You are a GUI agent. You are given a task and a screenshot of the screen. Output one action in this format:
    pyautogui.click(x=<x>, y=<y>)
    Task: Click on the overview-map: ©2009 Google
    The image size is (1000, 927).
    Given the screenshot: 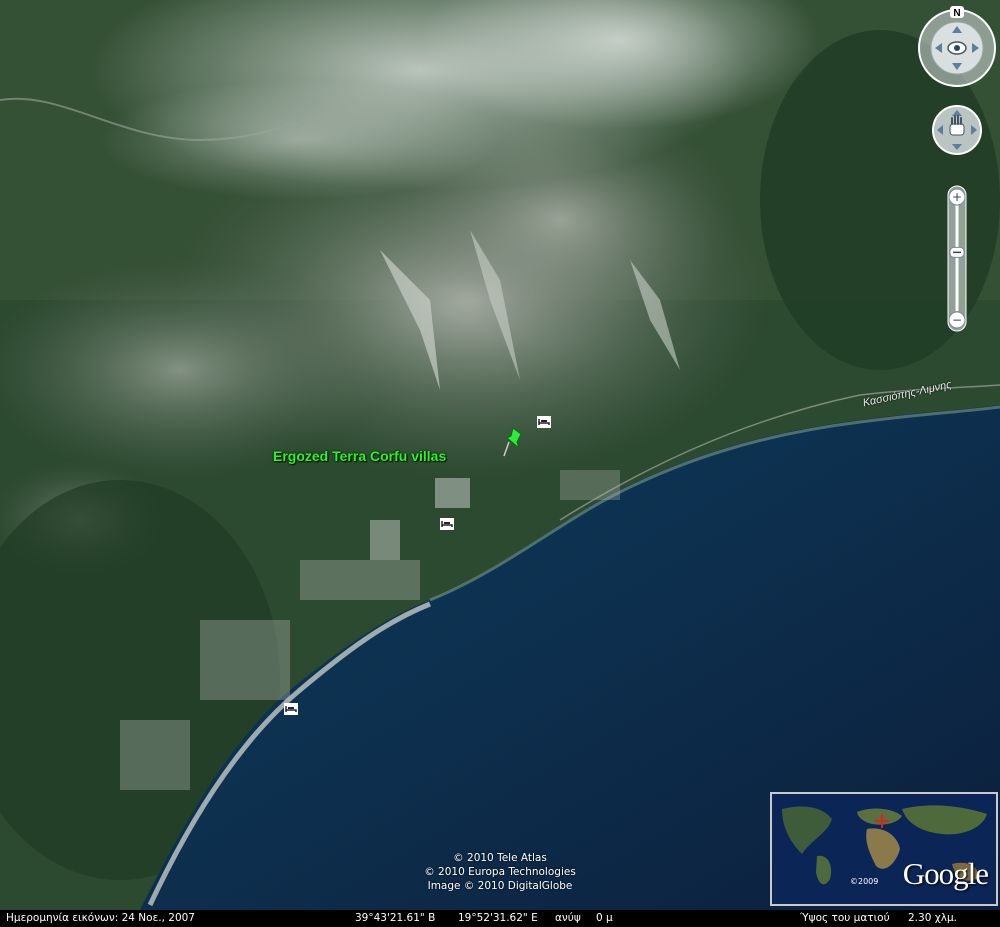 What is the action you would take?
    pyautogui.click(x=884, y=849)
    